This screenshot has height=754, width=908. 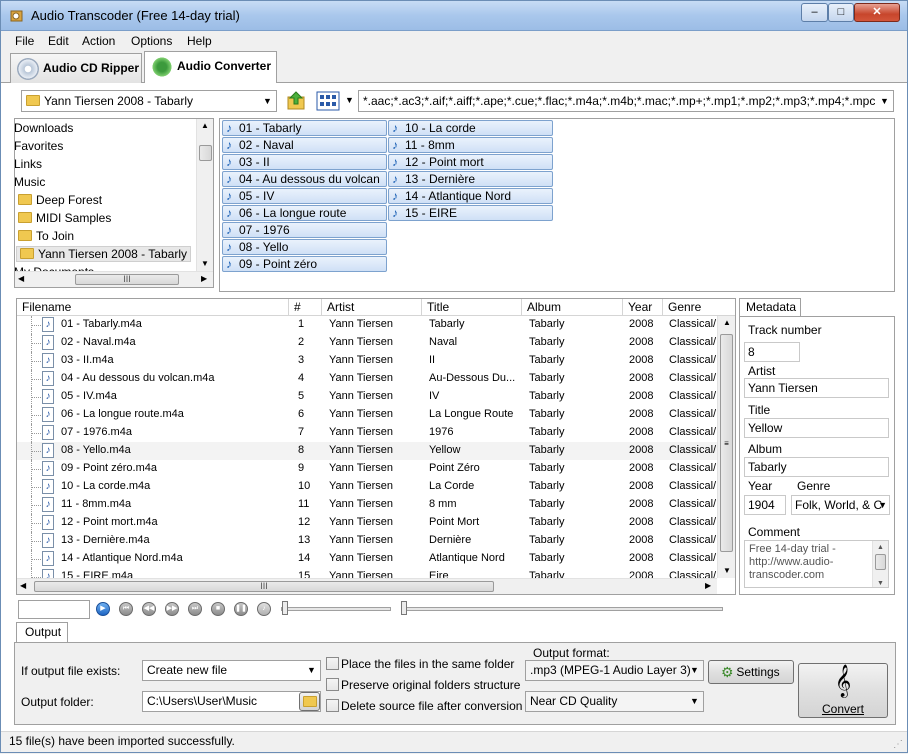 I want to click on resize-grip-icon: ⋰, so click(x=898, y=745).